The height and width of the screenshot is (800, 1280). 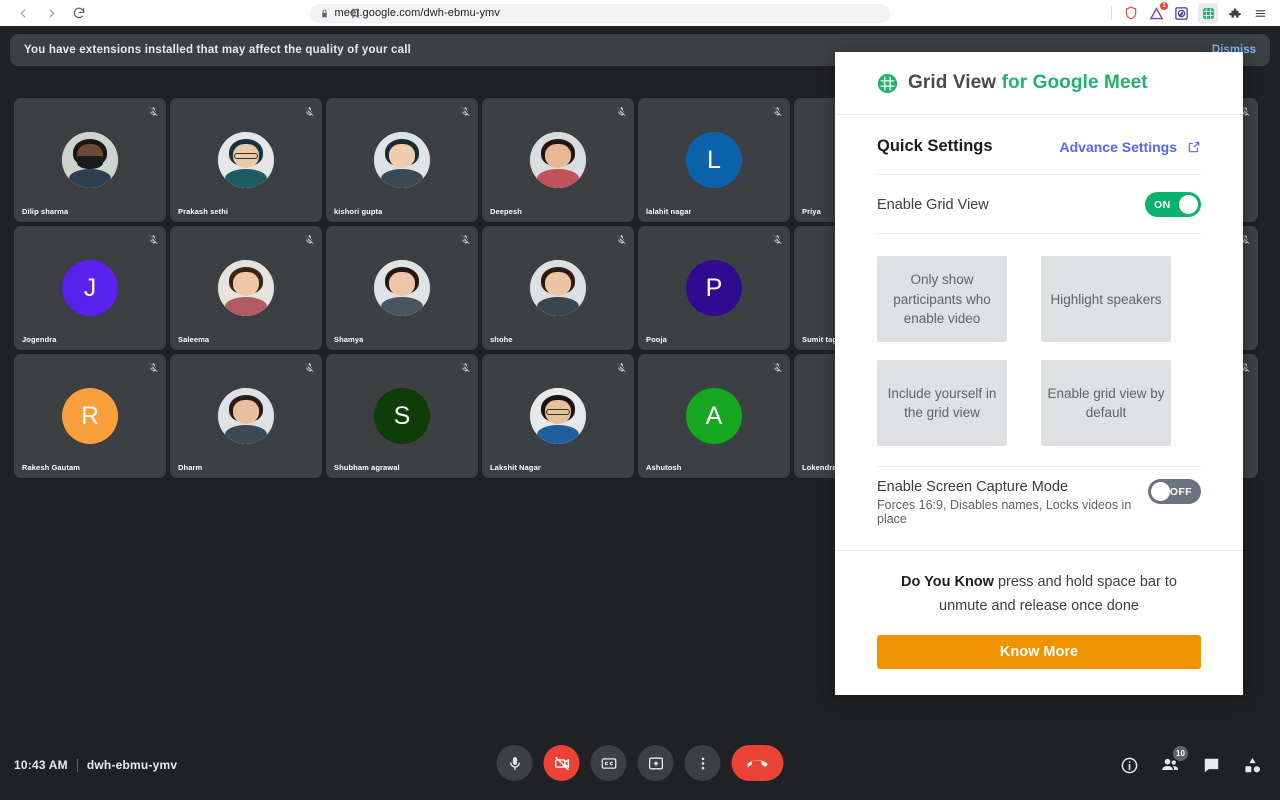 What do you see at coordinates (664, 467) in the screenshot?
I see `participant-name: Ashutosh` at bounding box center [664, 467].